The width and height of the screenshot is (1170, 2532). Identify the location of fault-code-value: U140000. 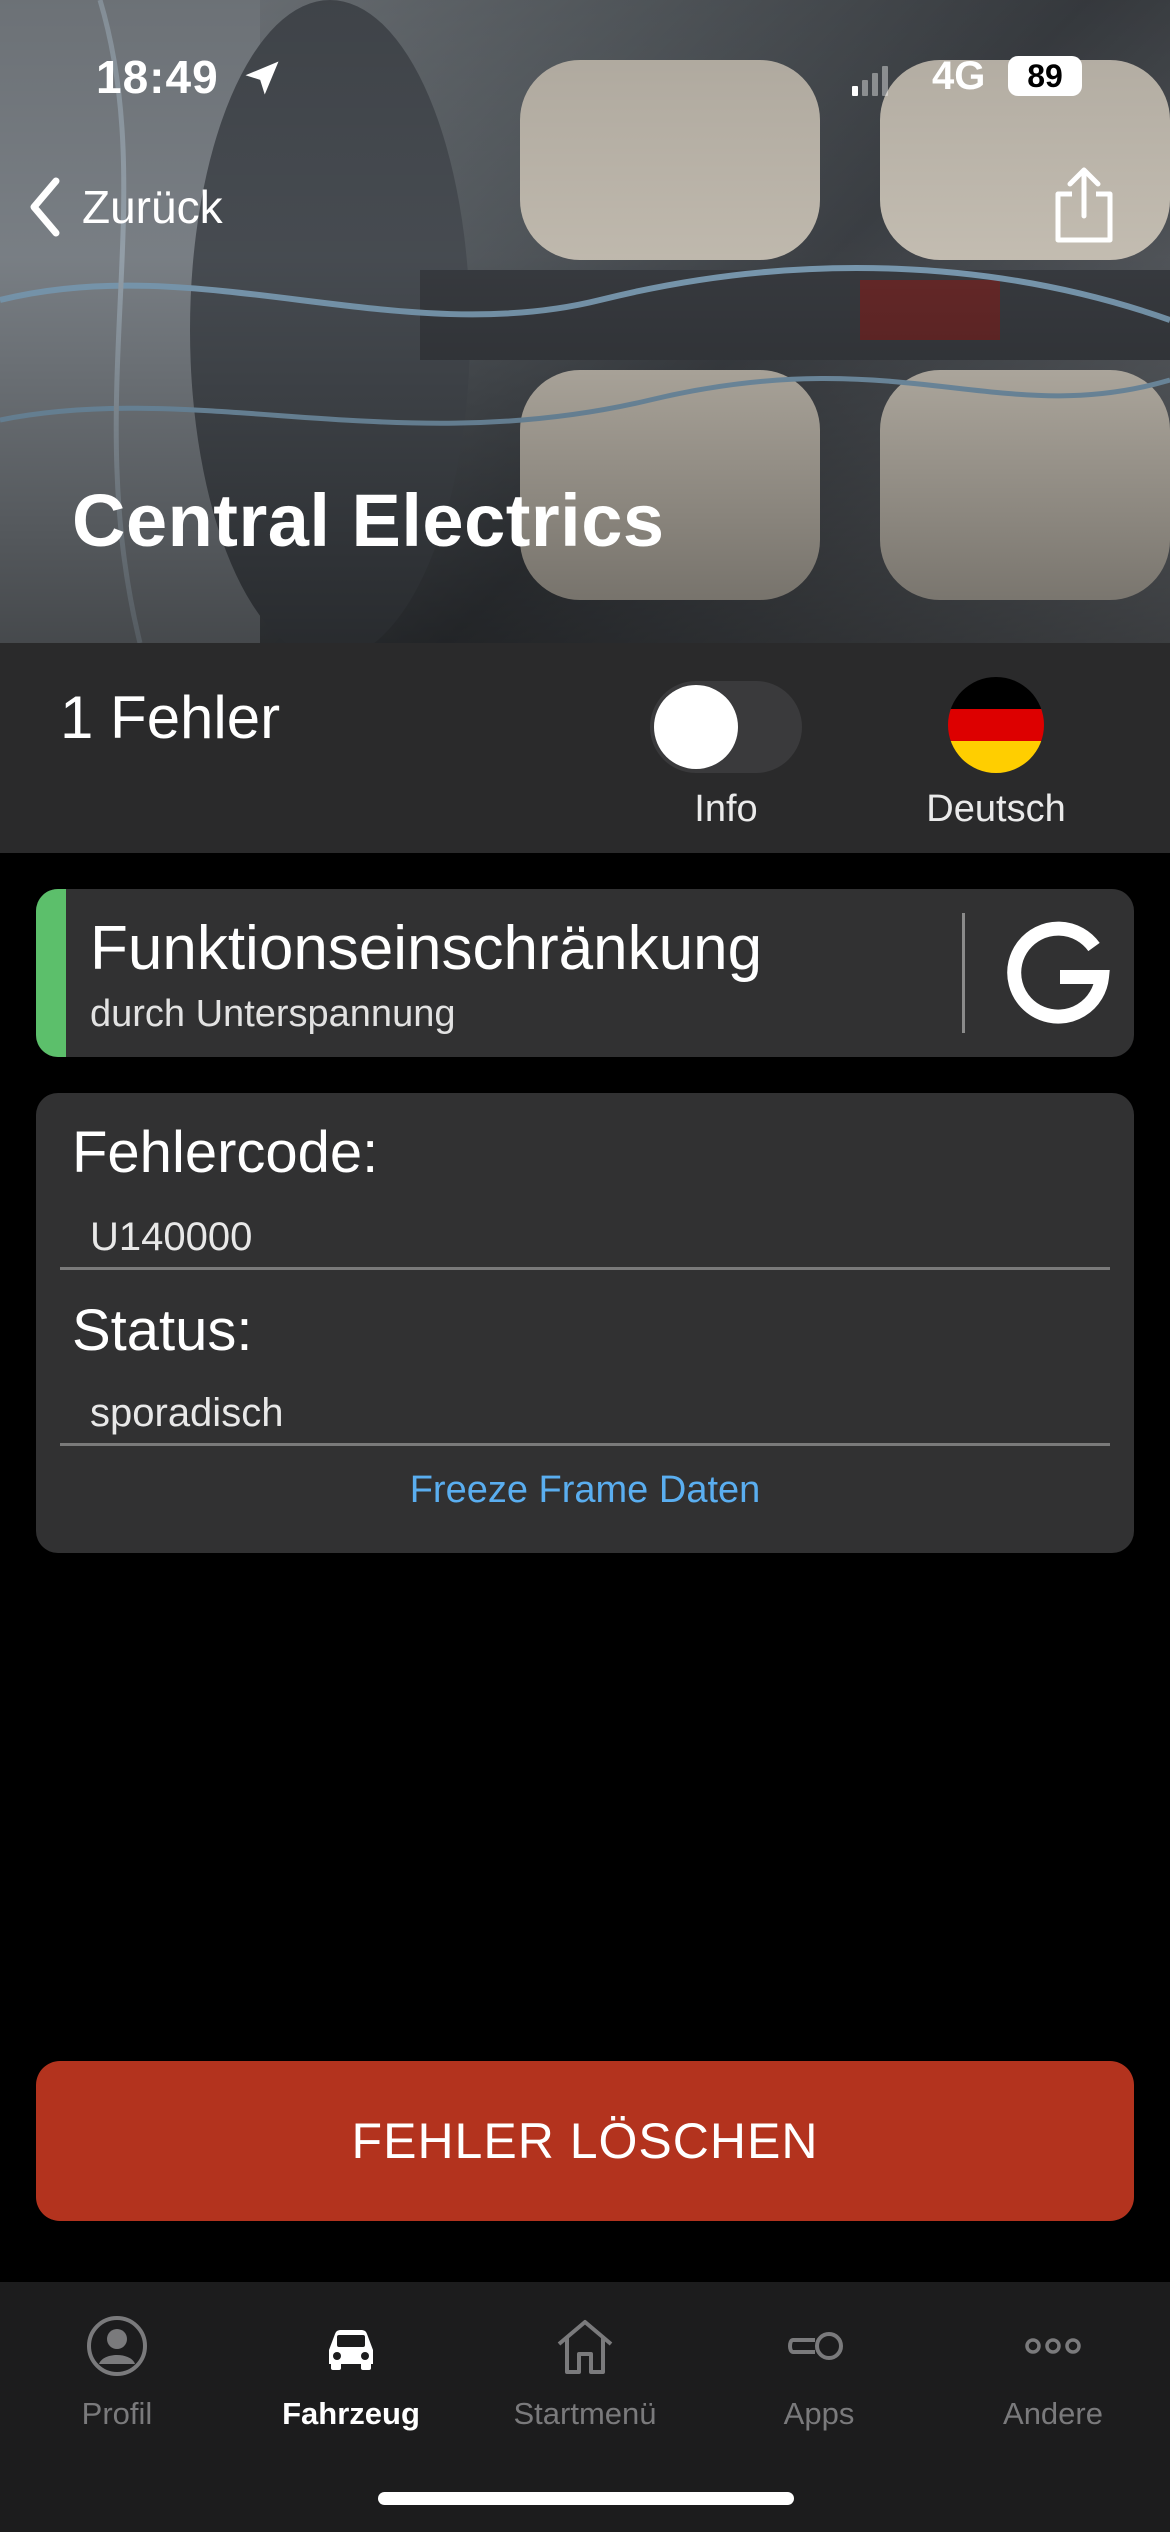
(171, 1237).